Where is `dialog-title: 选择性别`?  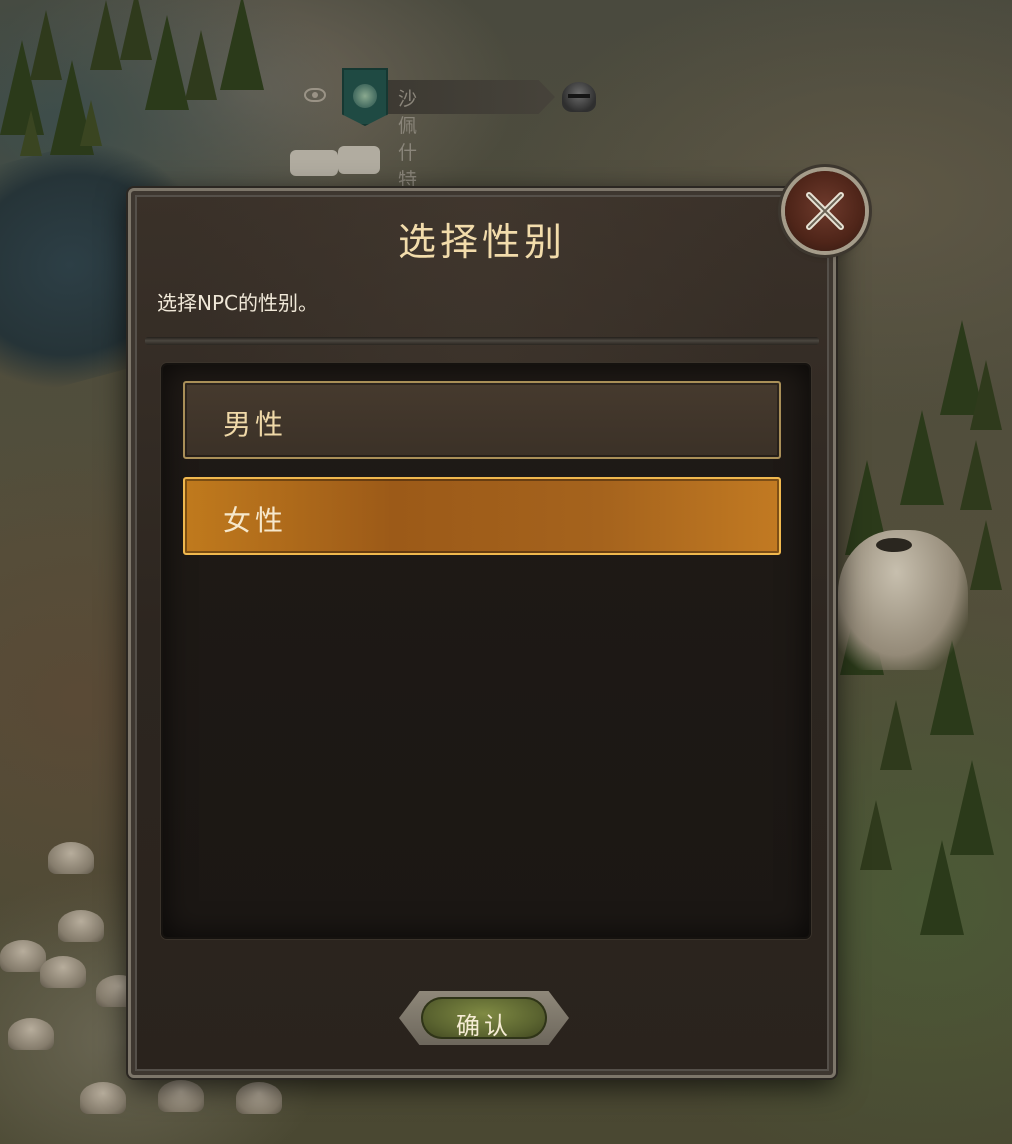 dialog-title: 选择性别 is located at coordinates (481, 242).